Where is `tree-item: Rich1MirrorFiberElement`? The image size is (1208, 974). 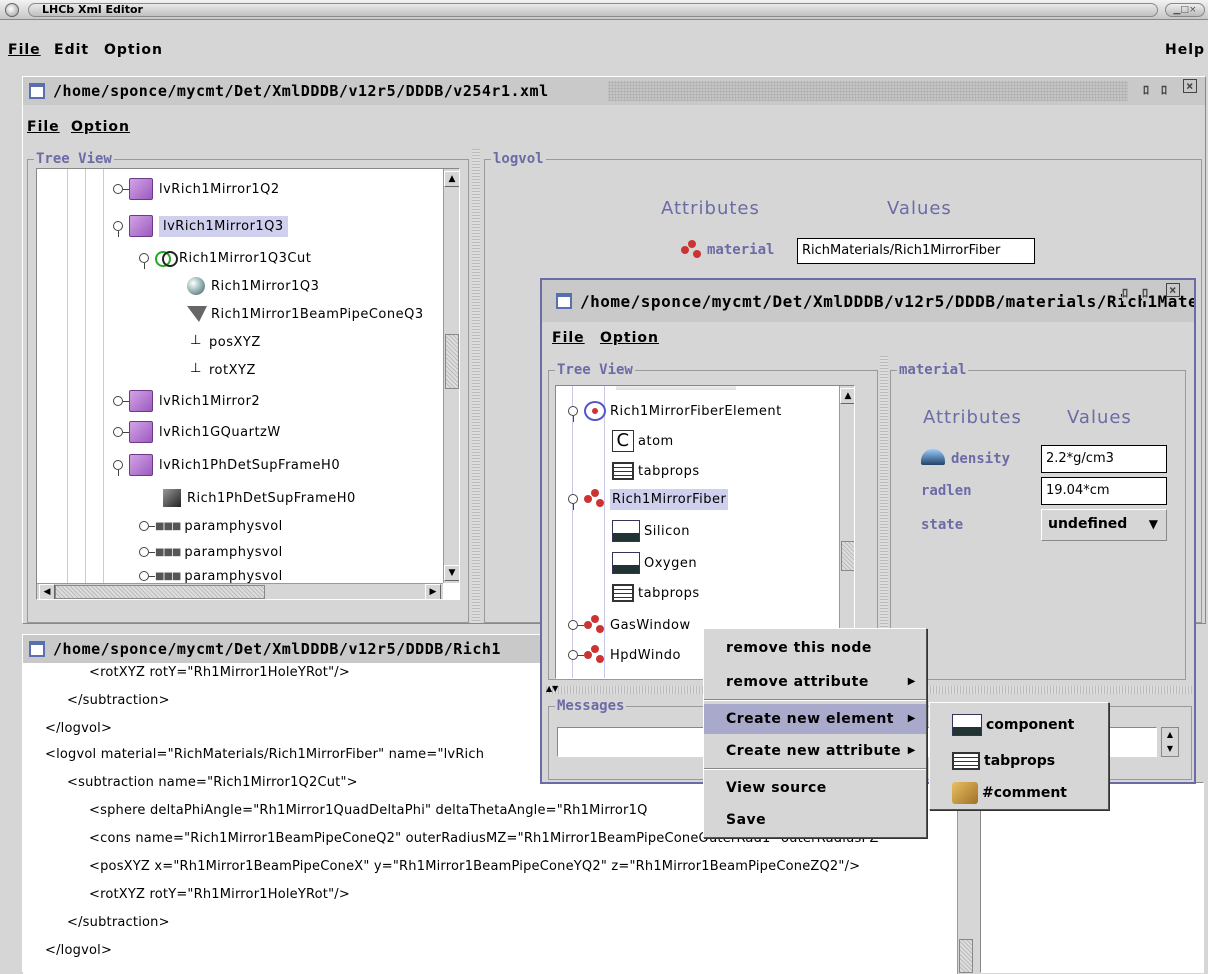 tree-item: Rich1MirrorFiberElement is located at coordinates (675, 411).